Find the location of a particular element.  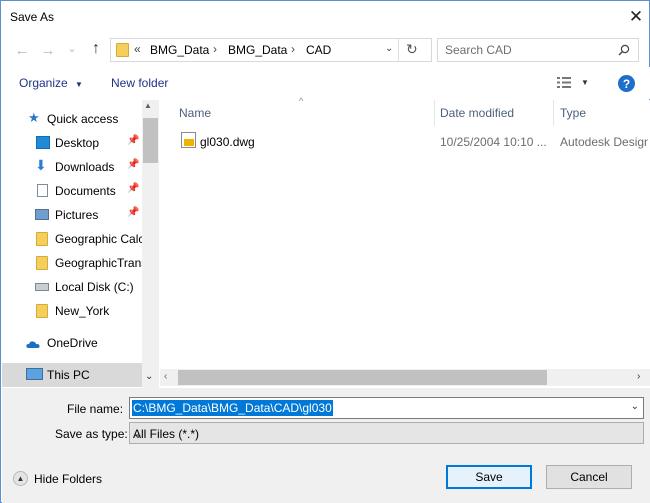

forward-button: → is located at coordinates (48, 50).